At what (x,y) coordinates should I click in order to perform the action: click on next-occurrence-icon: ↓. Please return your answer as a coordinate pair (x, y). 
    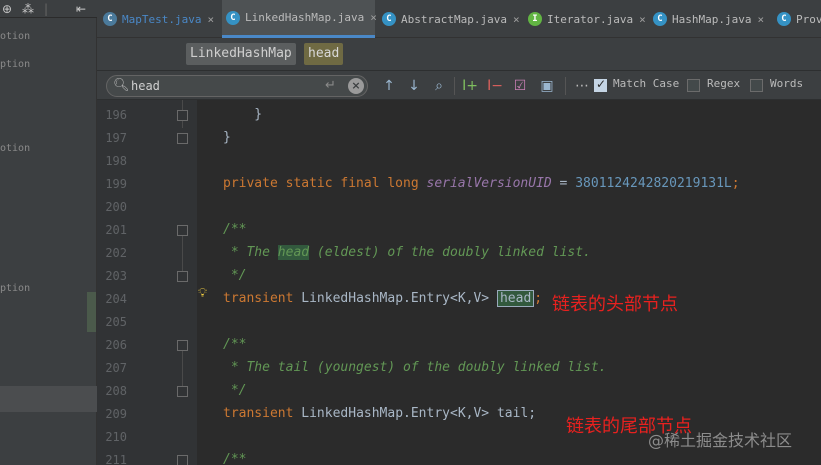
    Looking at the image, I should click on (414, 86).